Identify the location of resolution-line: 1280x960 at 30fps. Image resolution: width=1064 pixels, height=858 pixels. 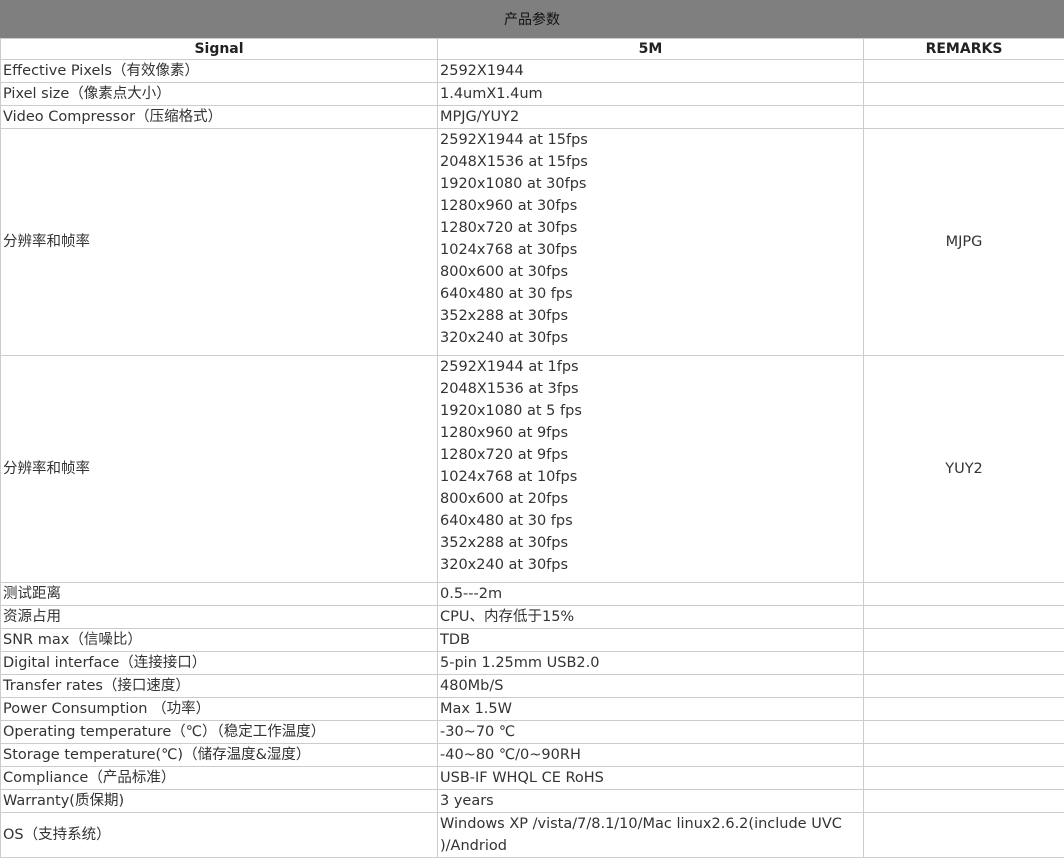
(651, 206).